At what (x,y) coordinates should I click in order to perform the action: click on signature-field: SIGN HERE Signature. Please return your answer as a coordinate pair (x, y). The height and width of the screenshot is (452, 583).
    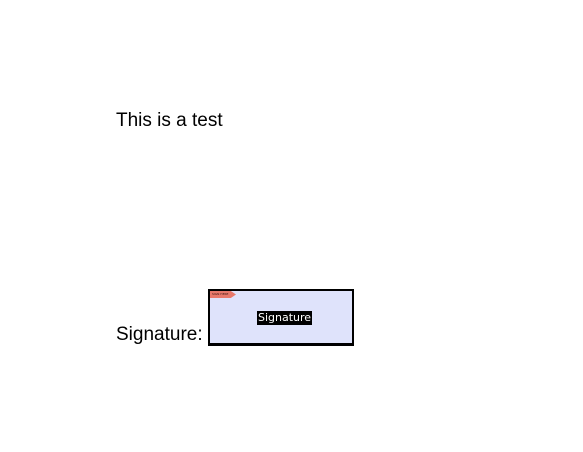
    Looking at the image, I should click on (281, 317).